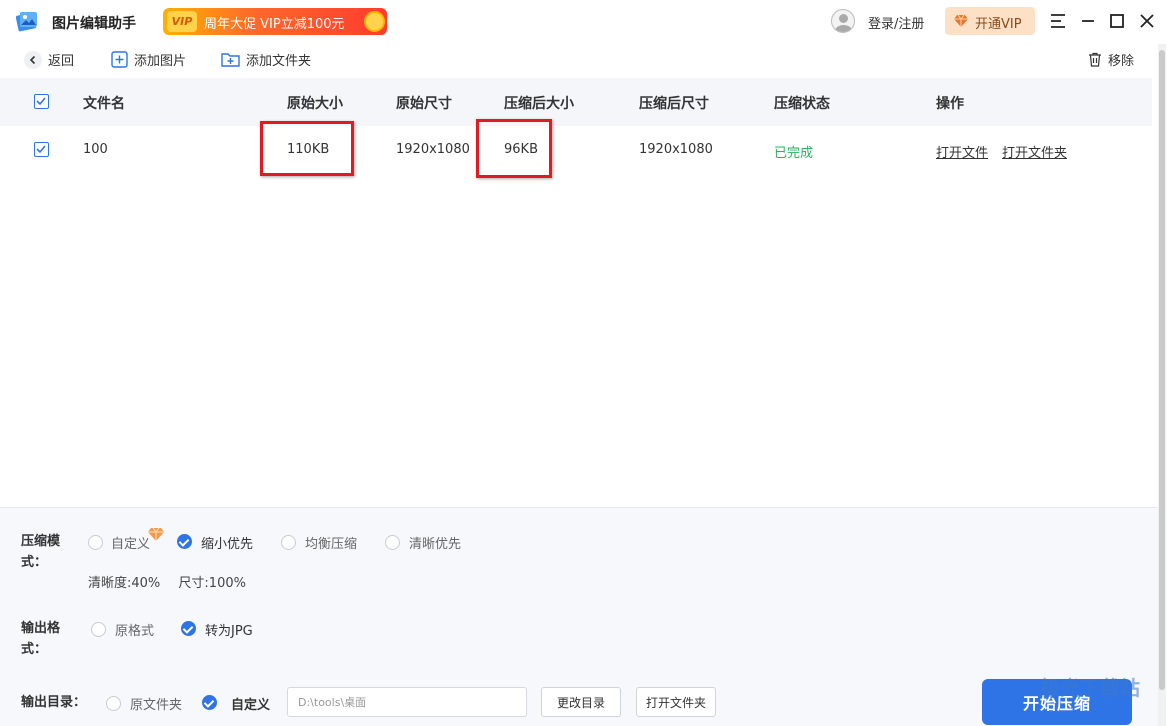  Describe the element at coordinates (119, 59) in the screenshot. I see `add-image-icon` at that location.